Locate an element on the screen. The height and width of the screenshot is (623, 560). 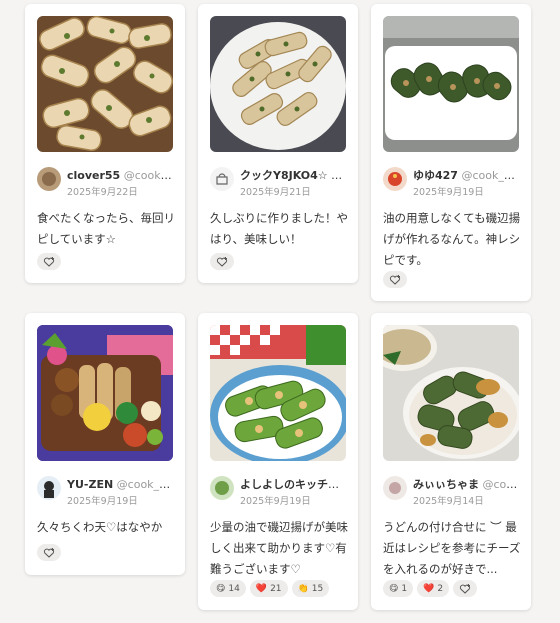
author-name: YU-ZEN is located at coordinates (90, 484).